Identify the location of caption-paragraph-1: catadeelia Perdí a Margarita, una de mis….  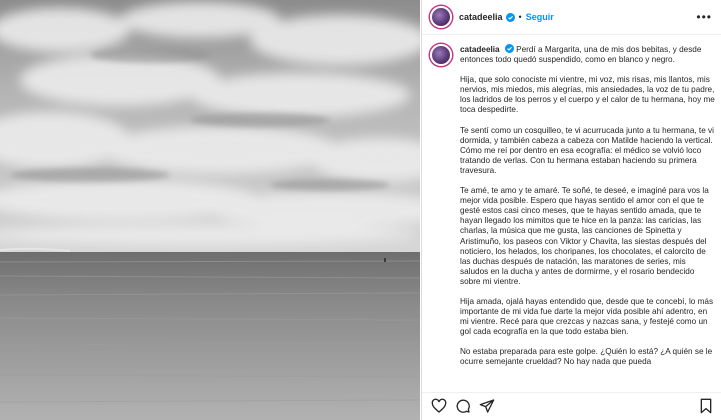
(588, 54).